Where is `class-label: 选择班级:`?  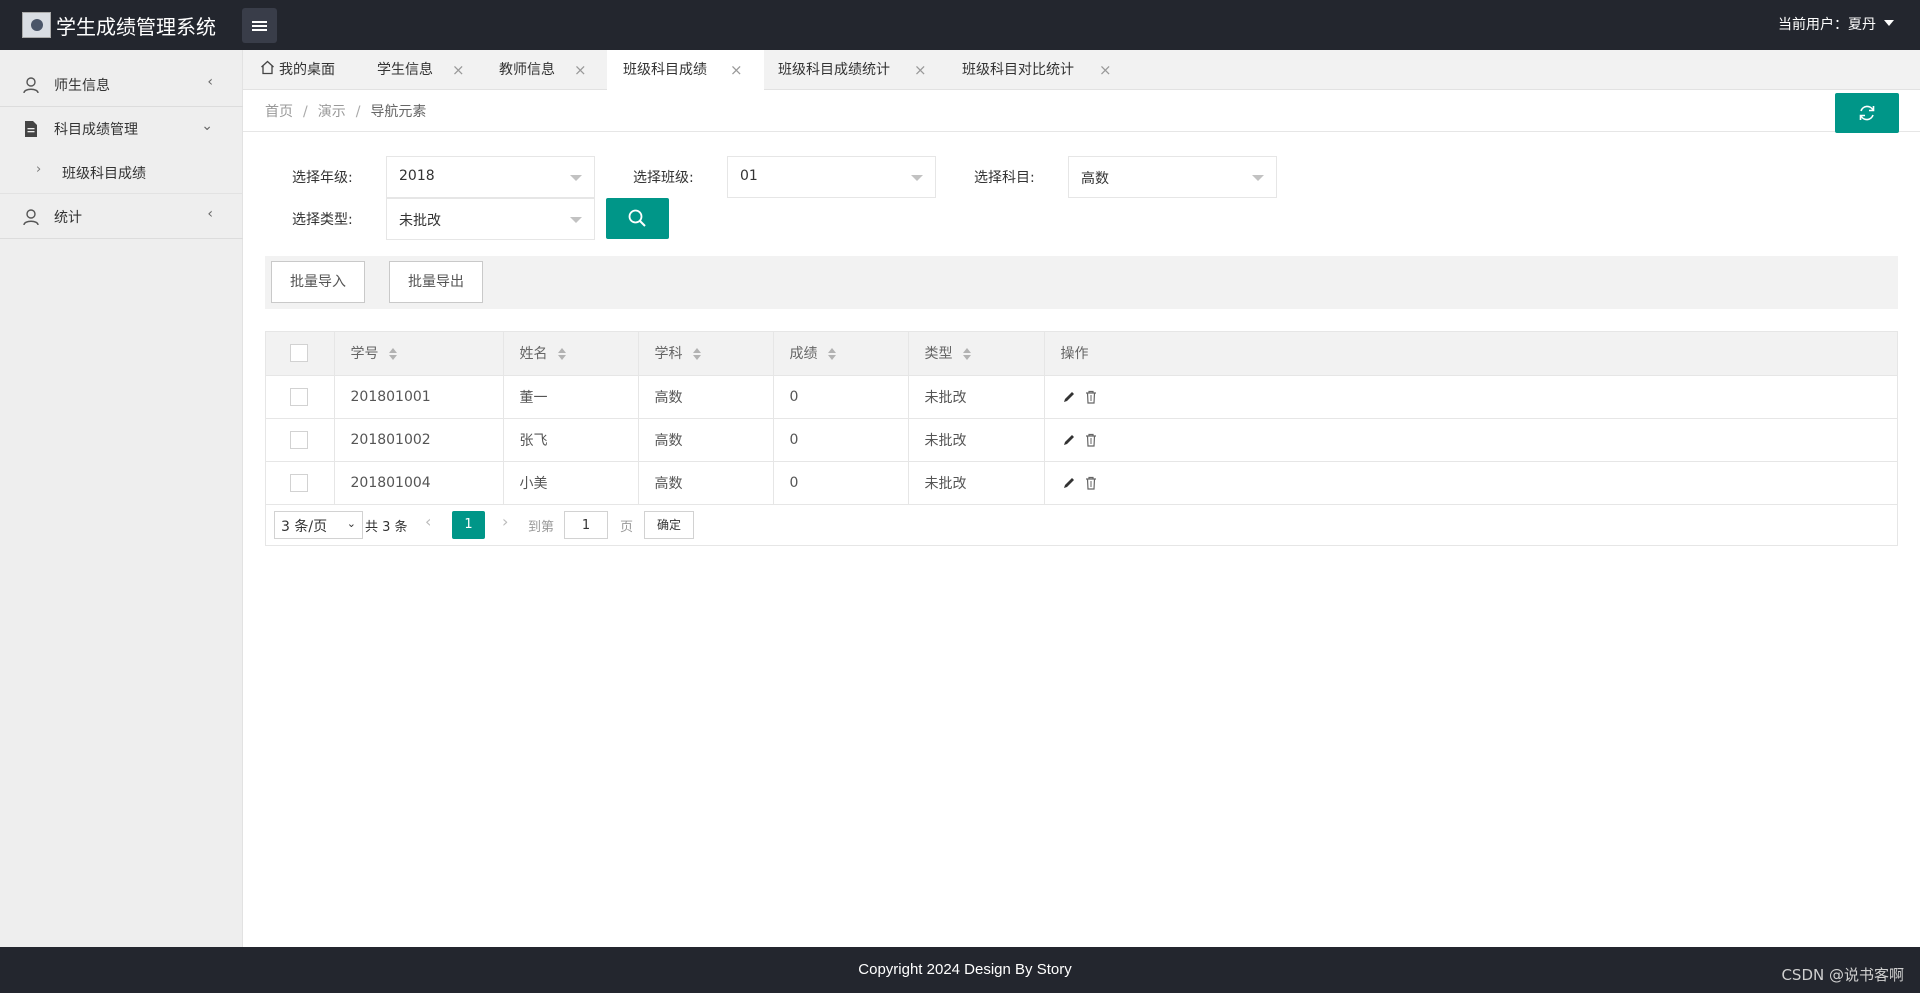
class-label: 选择班级: is located at coordinates (663, 178).